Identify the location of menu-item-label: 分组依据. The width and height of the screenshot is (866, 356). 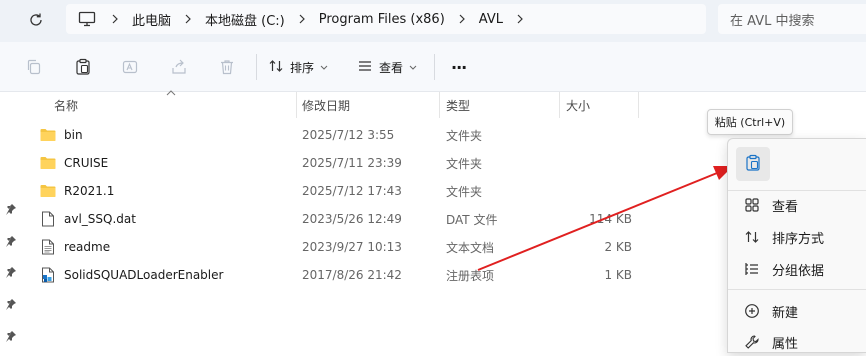
(798, 271).